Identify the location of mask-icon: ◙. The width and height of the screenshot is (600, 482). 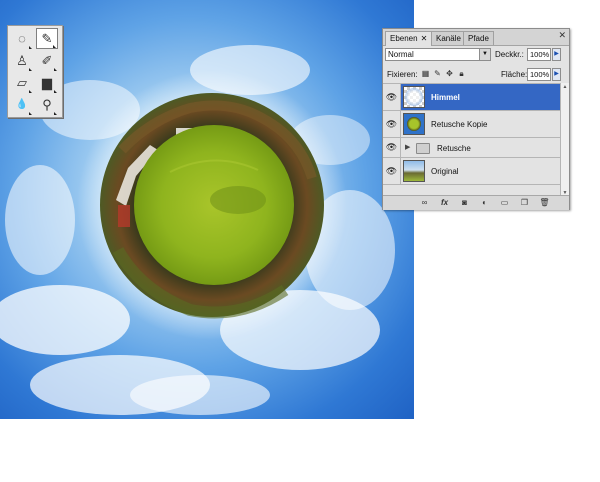
(464, 203).